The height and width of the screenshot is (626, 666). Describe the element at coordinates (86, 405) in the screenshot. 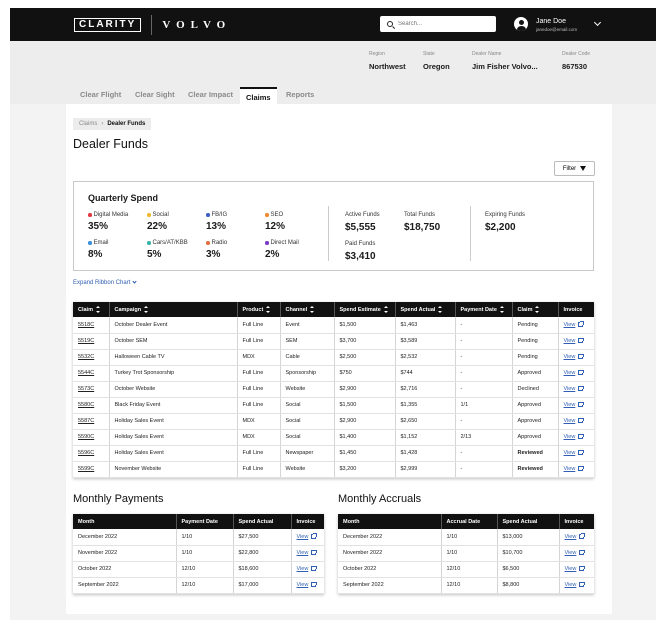

I see `claim-link: 5580C` at that location.